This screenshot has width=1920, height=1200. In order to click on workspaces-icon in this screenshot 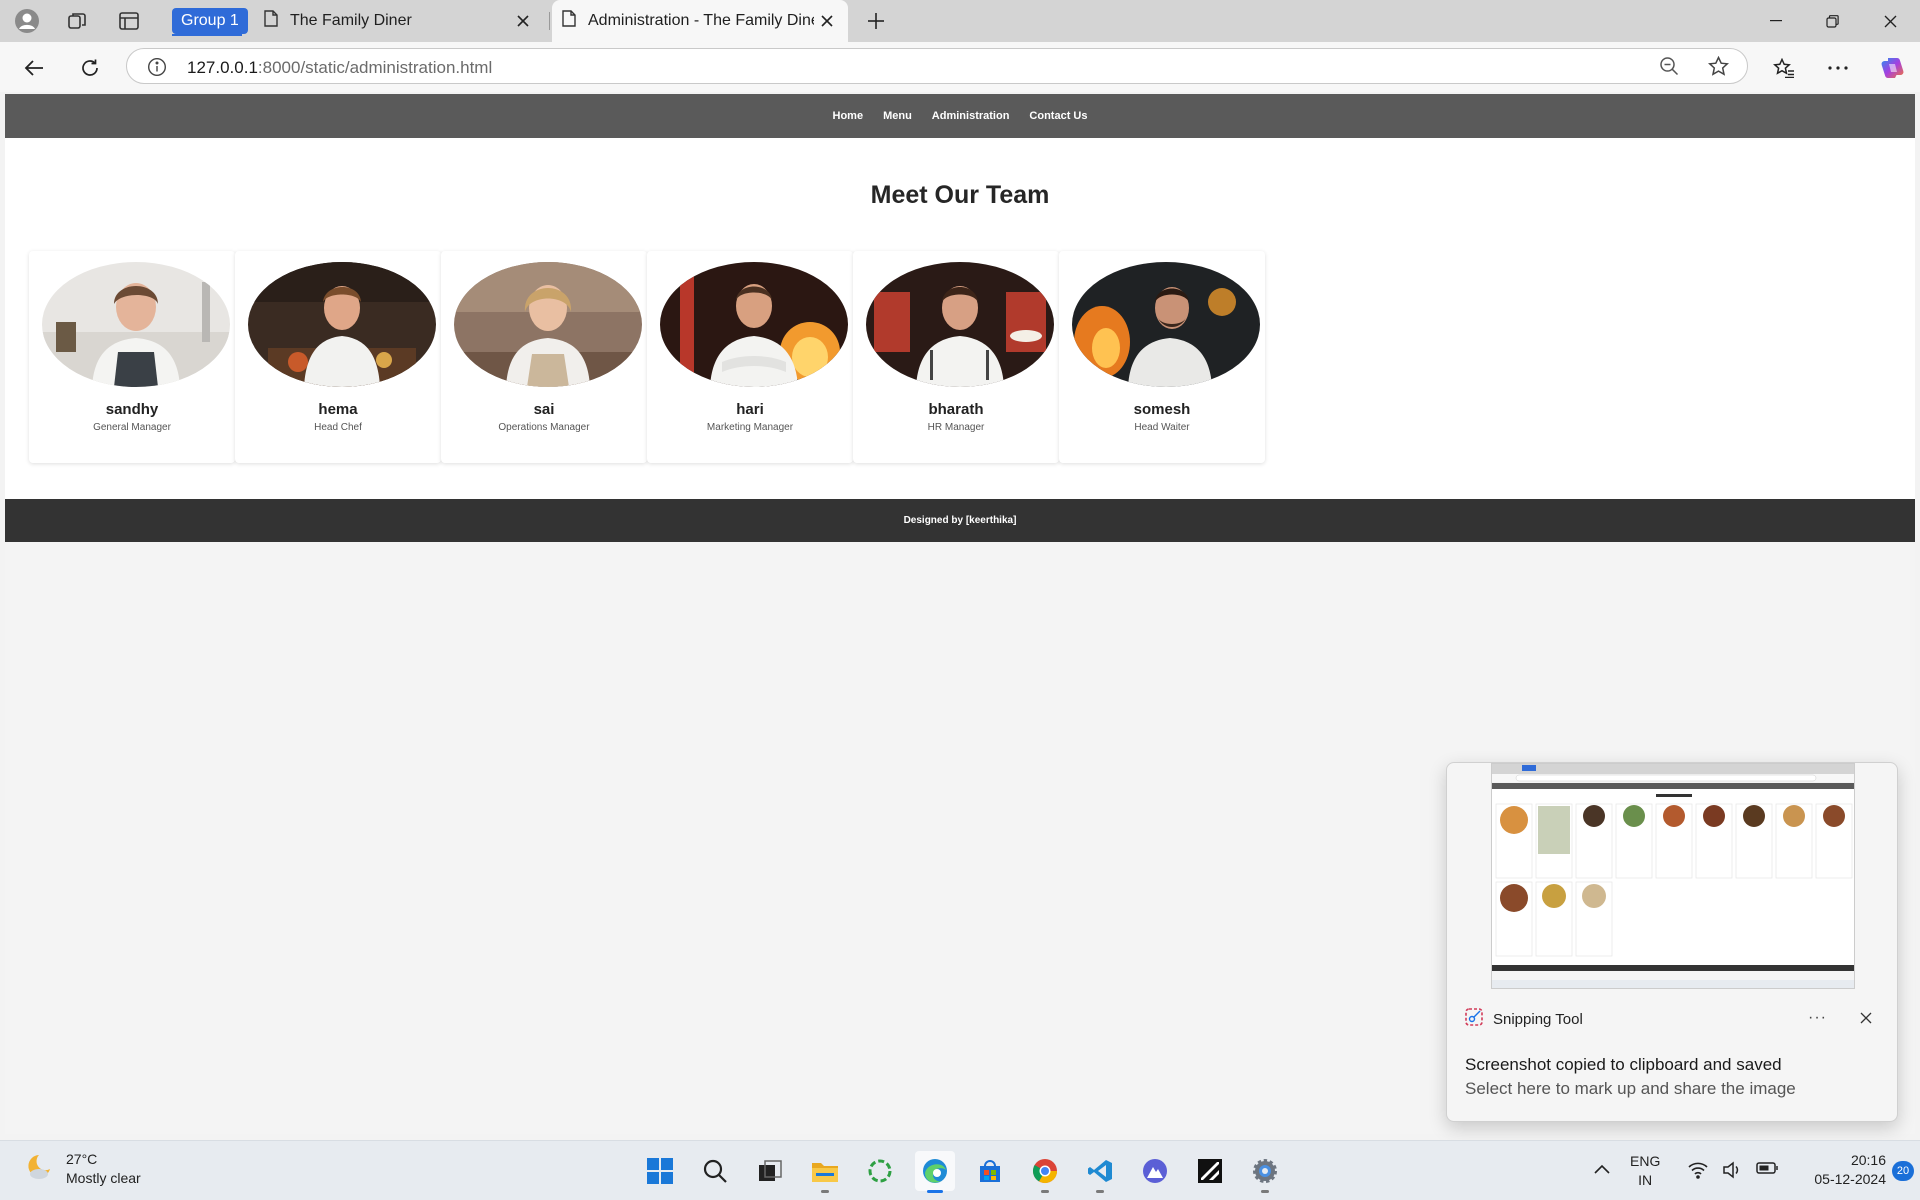, I will do `click(77, 21)`.